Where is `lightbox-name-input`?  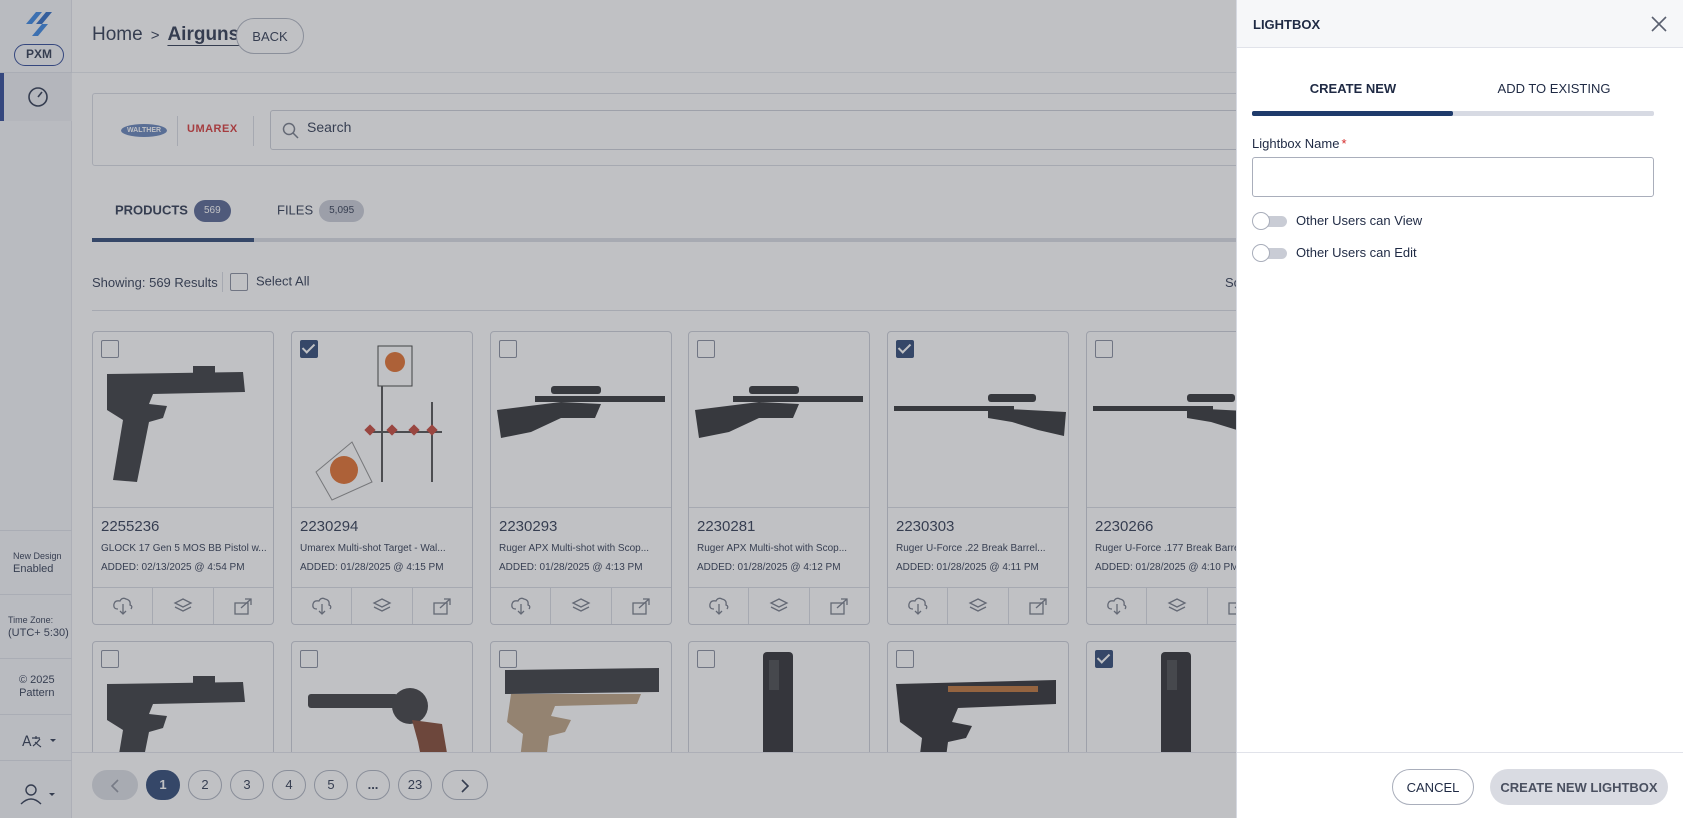 lightbox-name-input is located at coordinates (1453, 177).